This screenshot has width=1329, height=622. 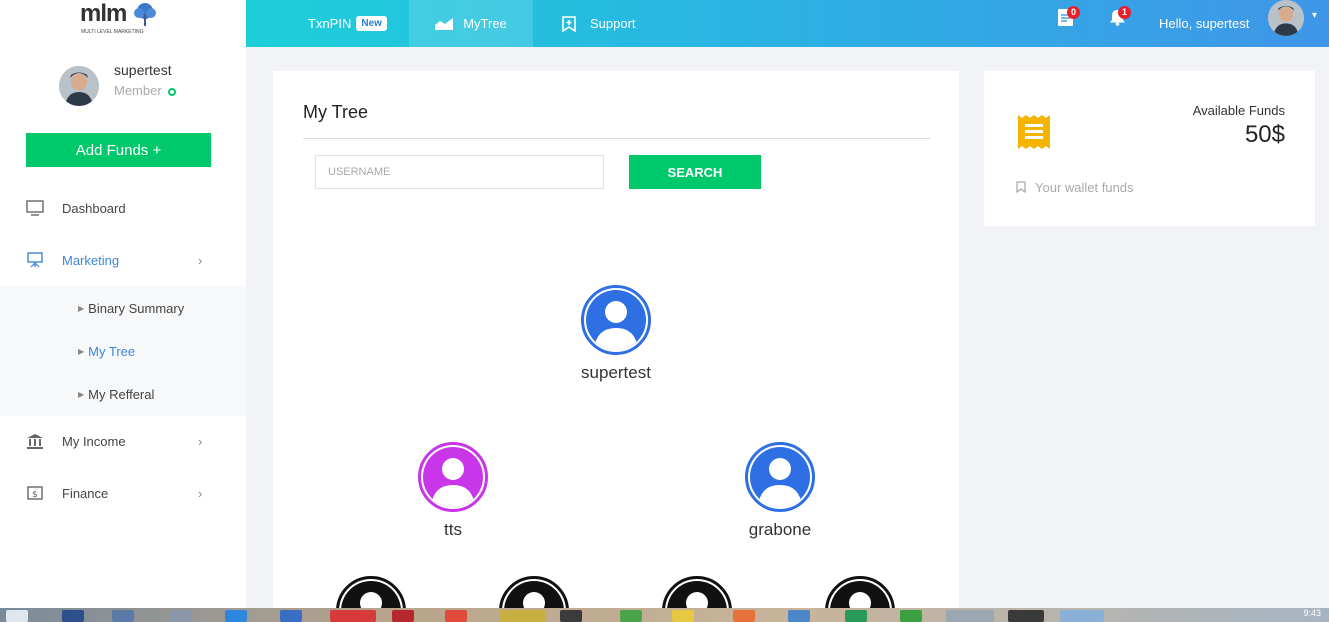 I want to click on online-status-icon, so click(x=171, y=91).